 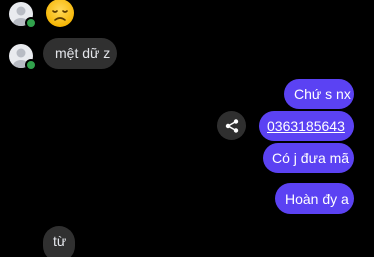 I want to click on share-button, so click(x=231, y=125).